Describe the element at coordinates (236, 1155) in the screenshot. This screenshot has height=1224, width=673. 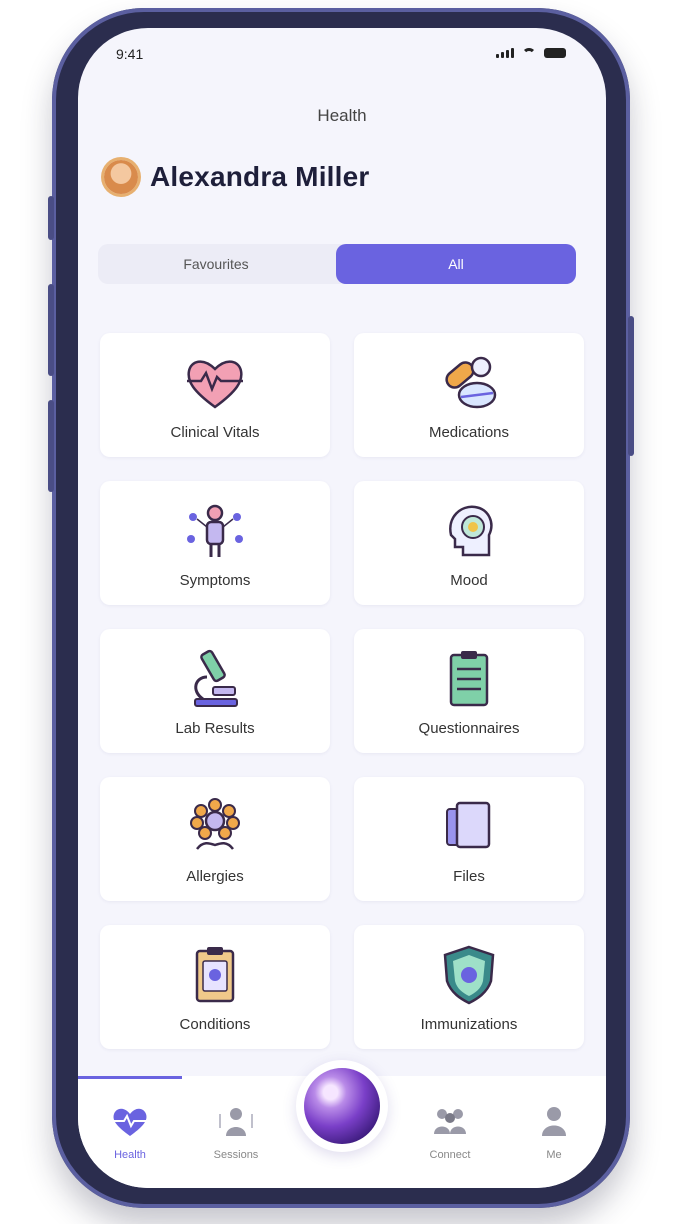
I see `tab-label: Sessions` at that location.